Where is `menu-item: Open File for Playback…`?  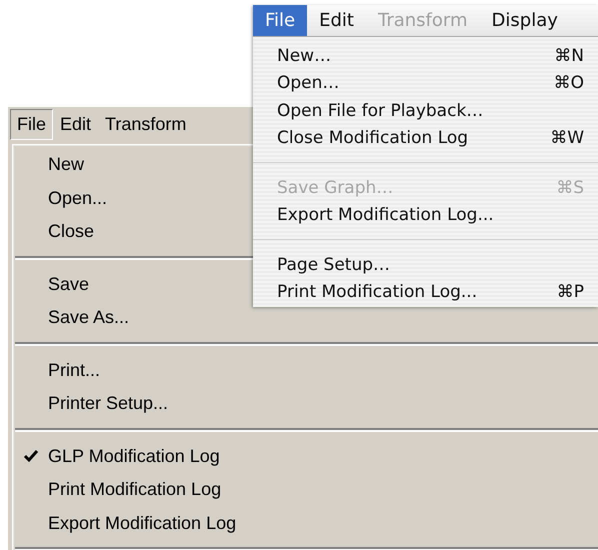 menu-item: Open File for Playback… is located at coordinates (425, 110).